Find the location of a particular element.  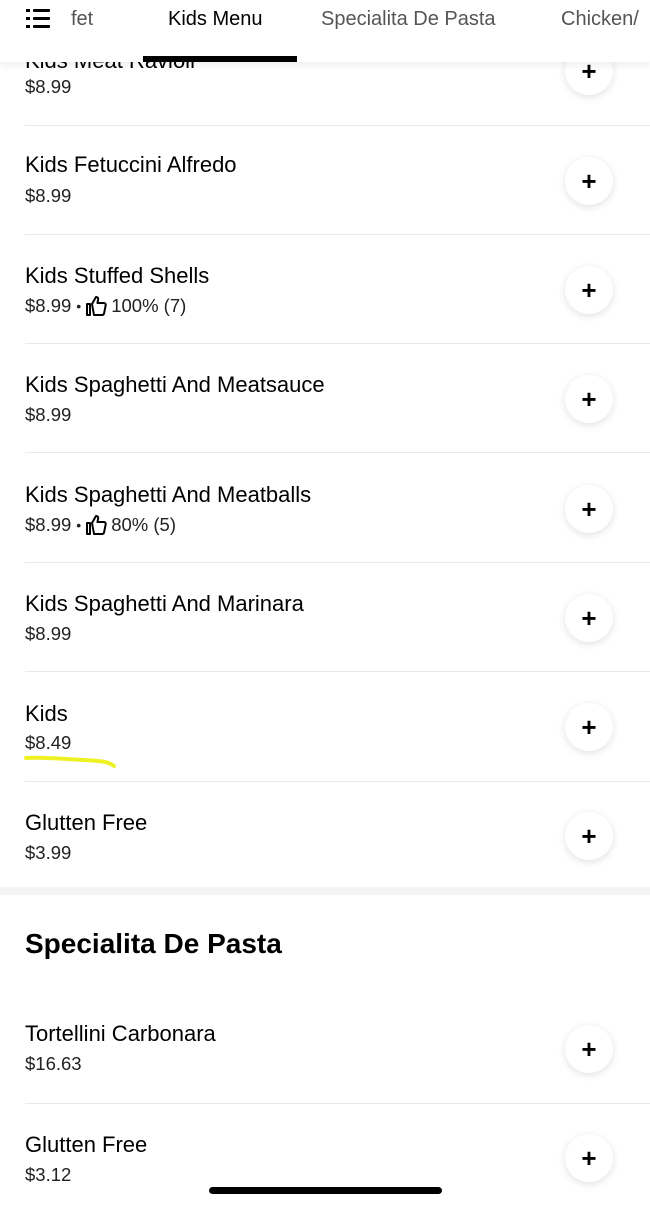

highlight-mark is located at coordinates (70, 761).